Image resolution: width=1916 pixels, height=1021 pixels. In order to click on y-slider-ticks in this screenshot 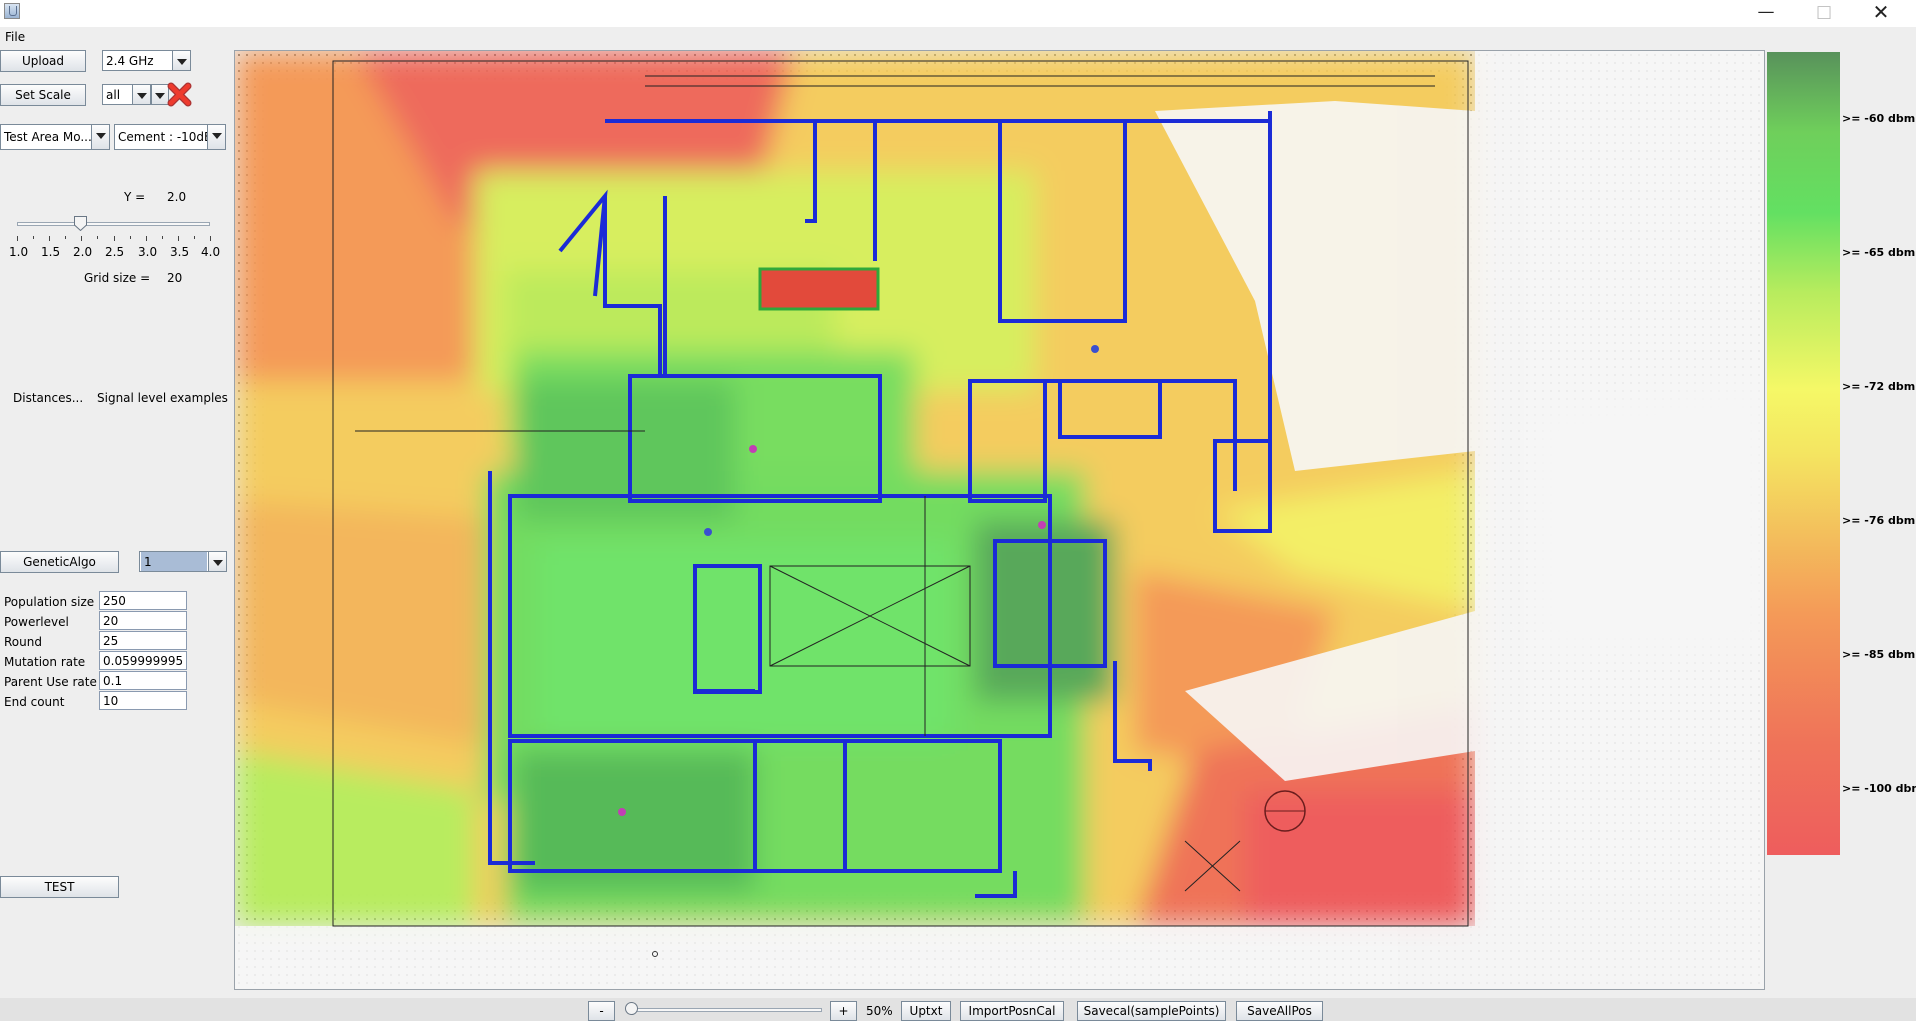, I will do `click(114, 238)`.